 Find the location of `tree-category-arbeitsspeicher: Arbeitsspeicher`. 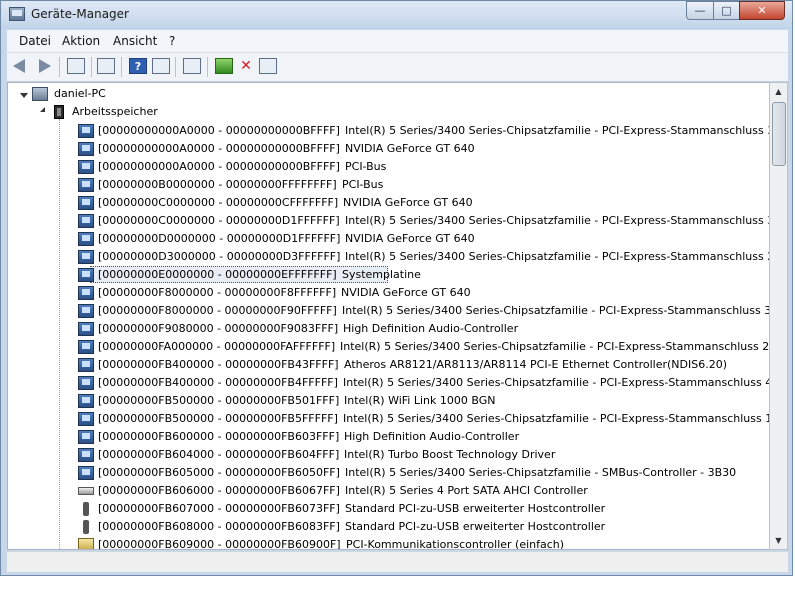

tree-category-arbeitsspeicher: Arbeitsspeicher is located at coordinates (115, 112).